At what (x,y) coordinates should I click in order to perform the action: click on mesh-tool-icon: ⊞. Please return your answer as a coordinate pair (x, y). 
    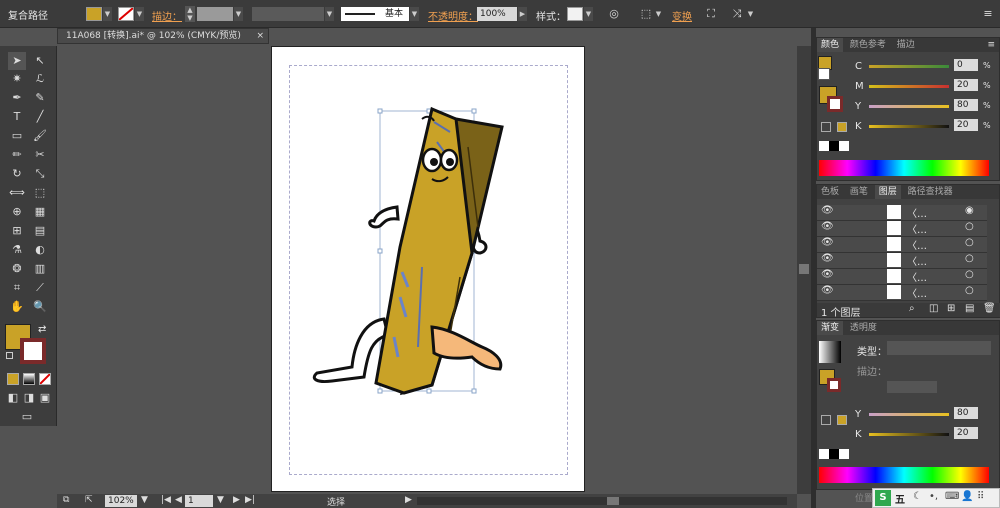
    Looking at the image, I should click on (17, 231).